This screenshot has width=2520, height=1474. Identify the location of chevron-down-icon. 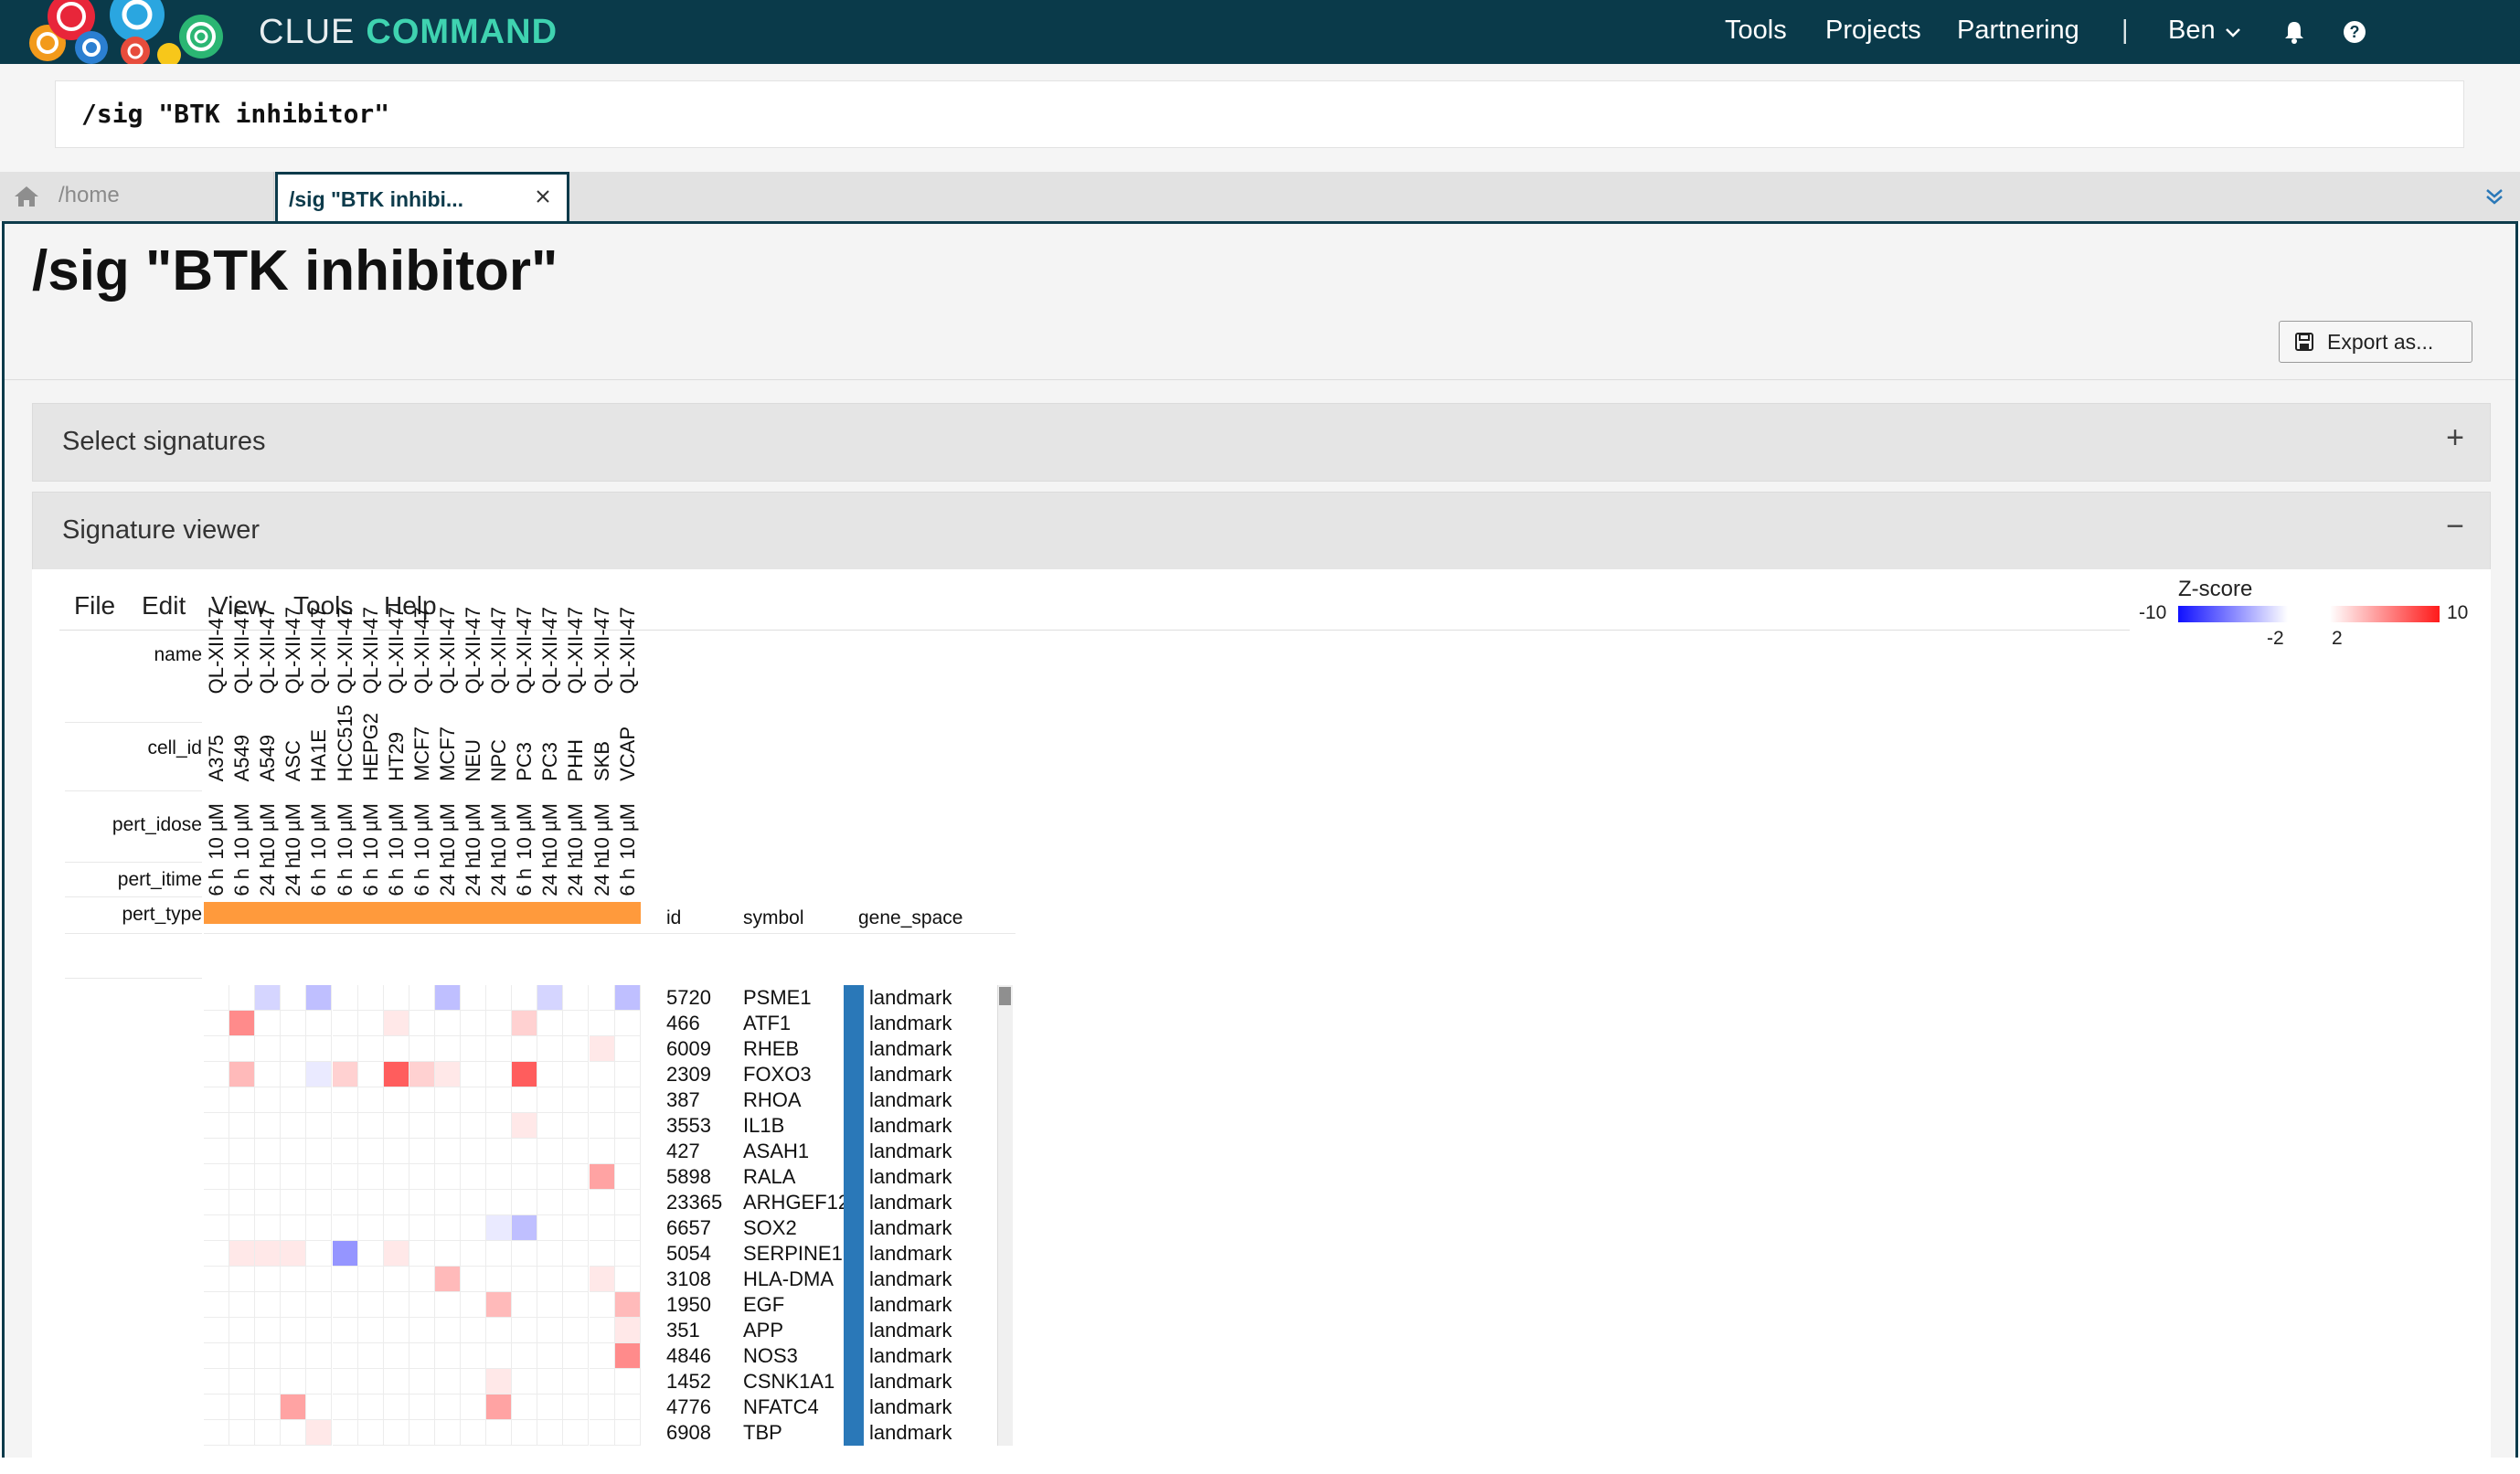
(2233, 33).